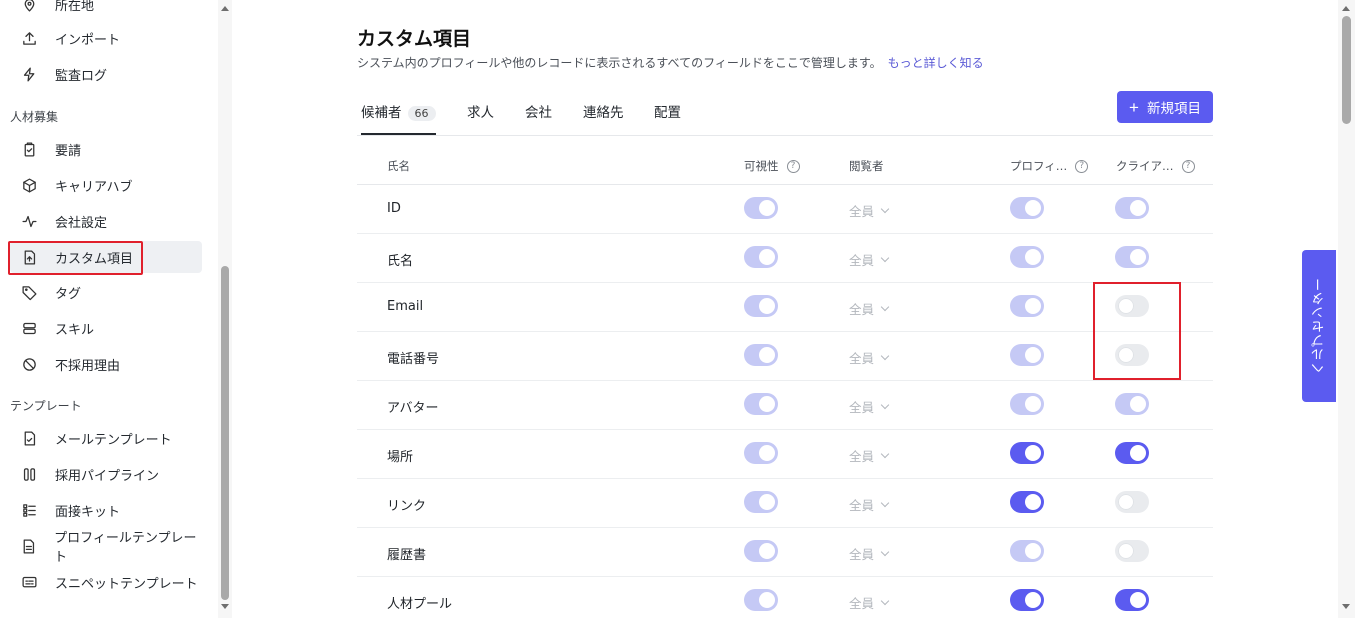 The height and width of the screenshot is (618, 1355). I want to click on table-row: 場所 全員, so click(785, 454).